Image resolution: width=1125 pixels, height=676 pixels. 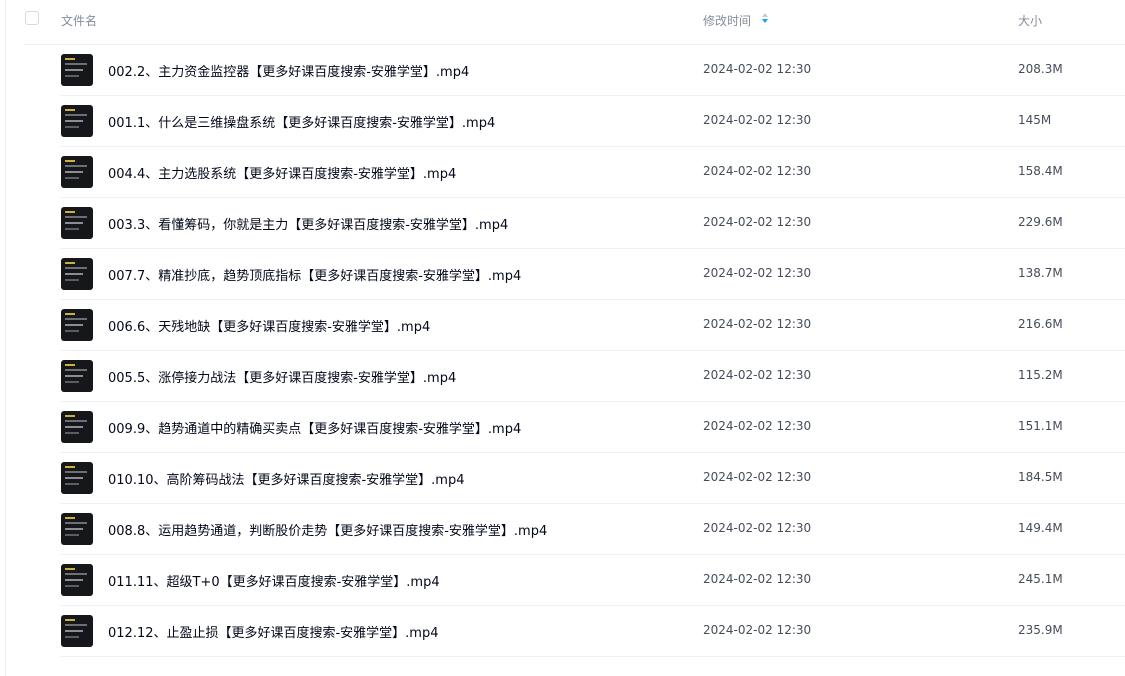 I want to click on column-header-modified: 修改时间, so click(x=727, y=20).